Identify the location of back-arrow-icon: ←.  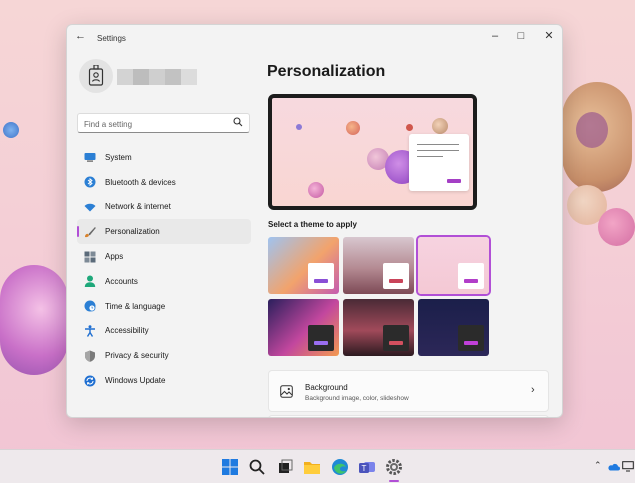
(82, 37).